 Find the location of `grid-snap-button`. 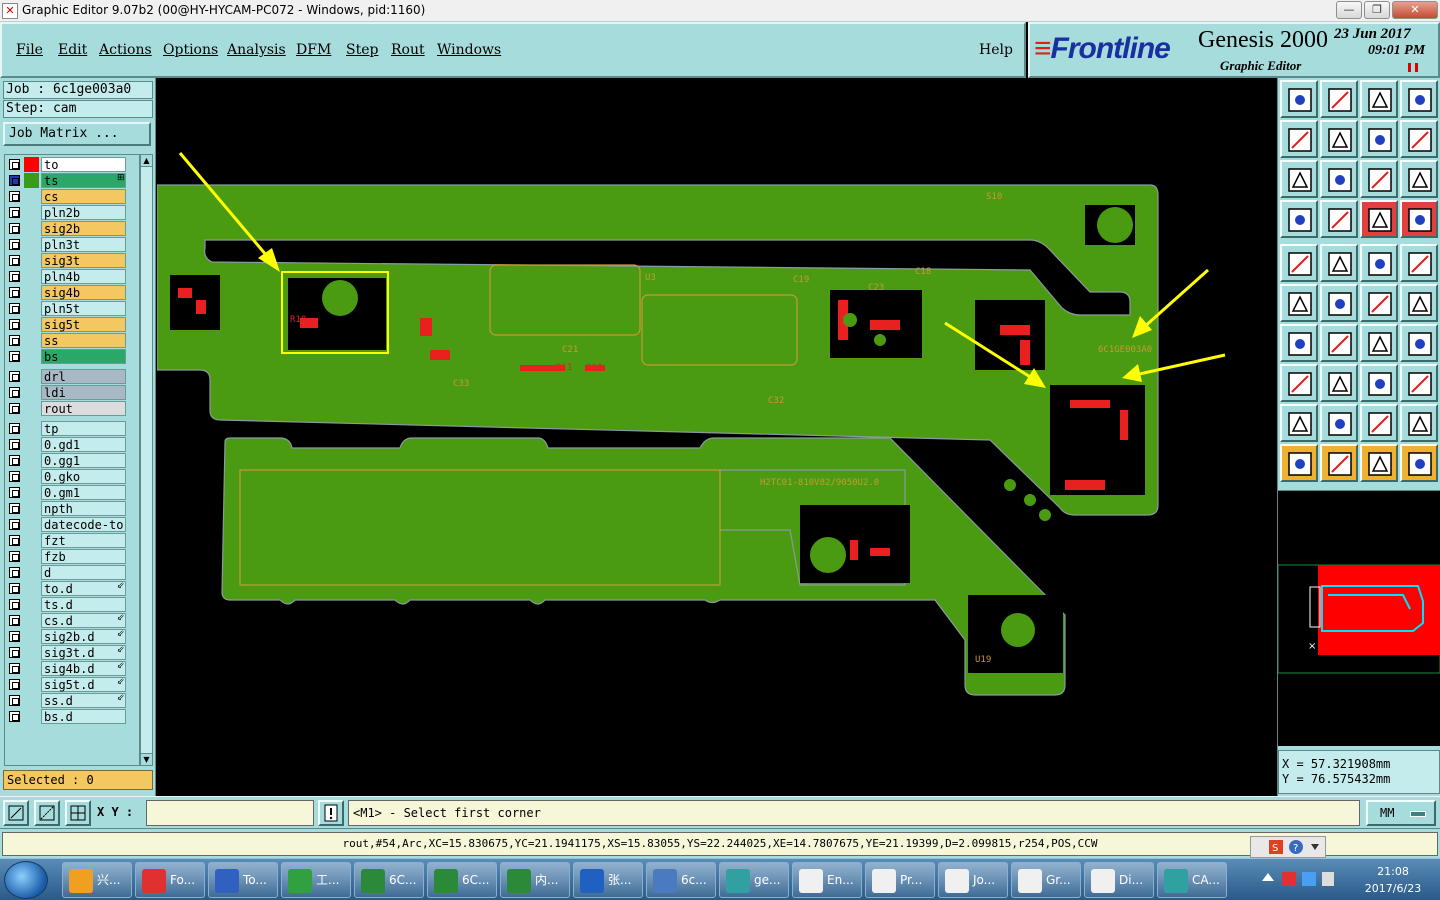

grid-snap-button is located at coordinates (78, 813).